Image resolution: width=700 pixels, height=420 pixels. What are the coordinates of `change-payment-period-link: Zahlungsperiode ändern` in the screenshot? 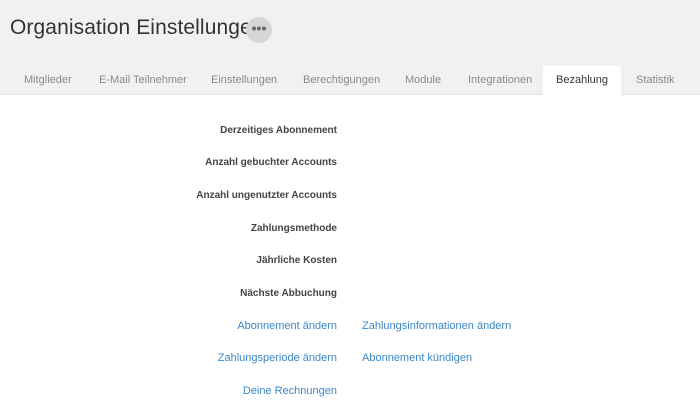 It's located at (277, 358).